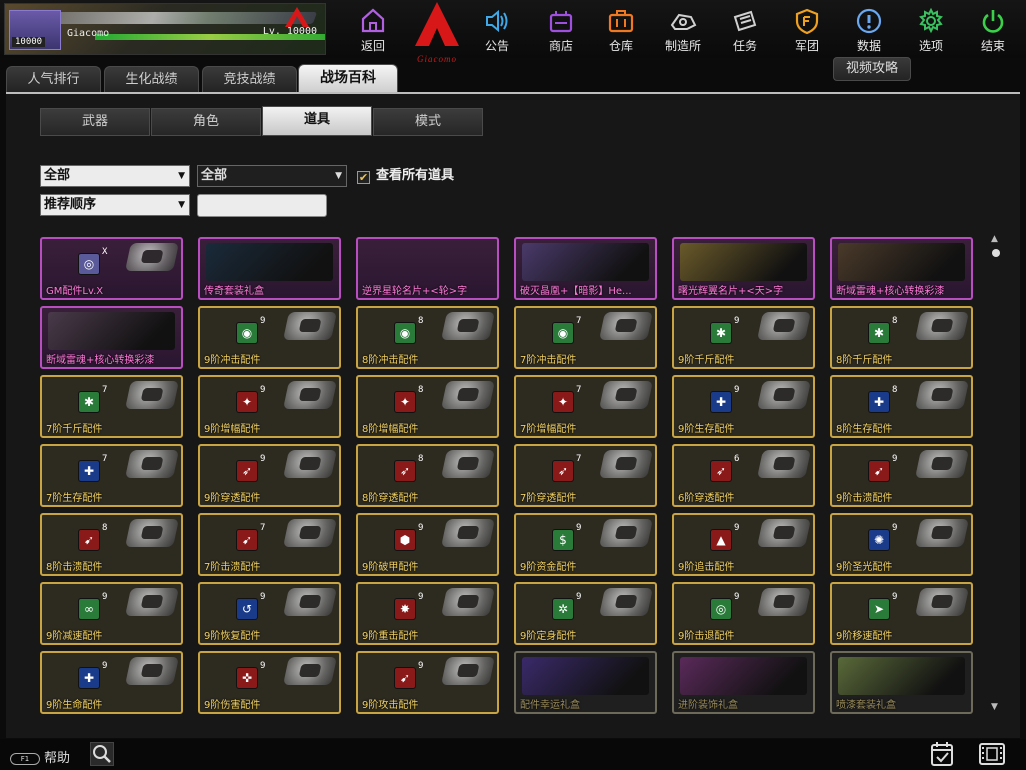 The width and height of the screenshot is (1026, 770). What do you see at coordinates (427, 406) in the screenshot?
I see `item-card: ✦ 8 8阶增幅配件` at bounding box center [427, 406].